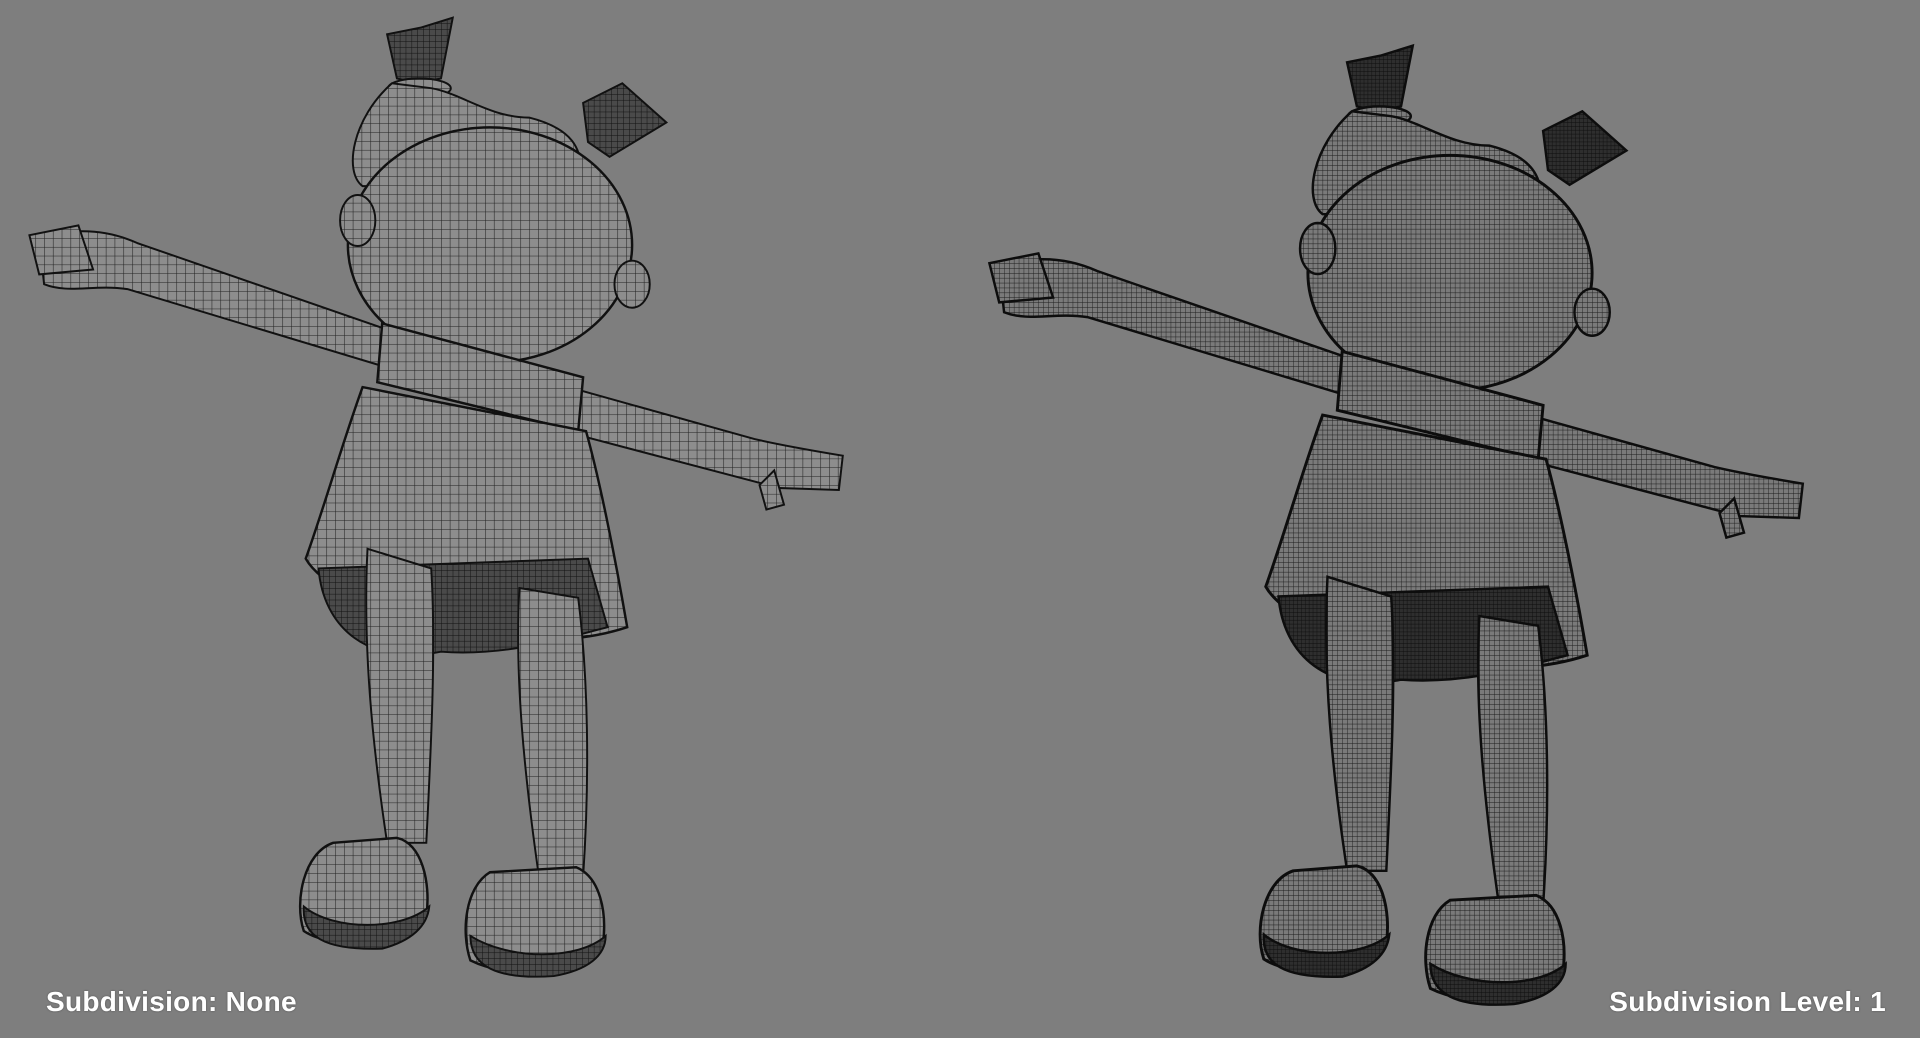 The width and height of the screenshot is (1920, 1038). Describe the element at coordinates (1747, 1001) in the screenshot. I see `caption-subdivision-level: Subdivision Level: 1` at that location.